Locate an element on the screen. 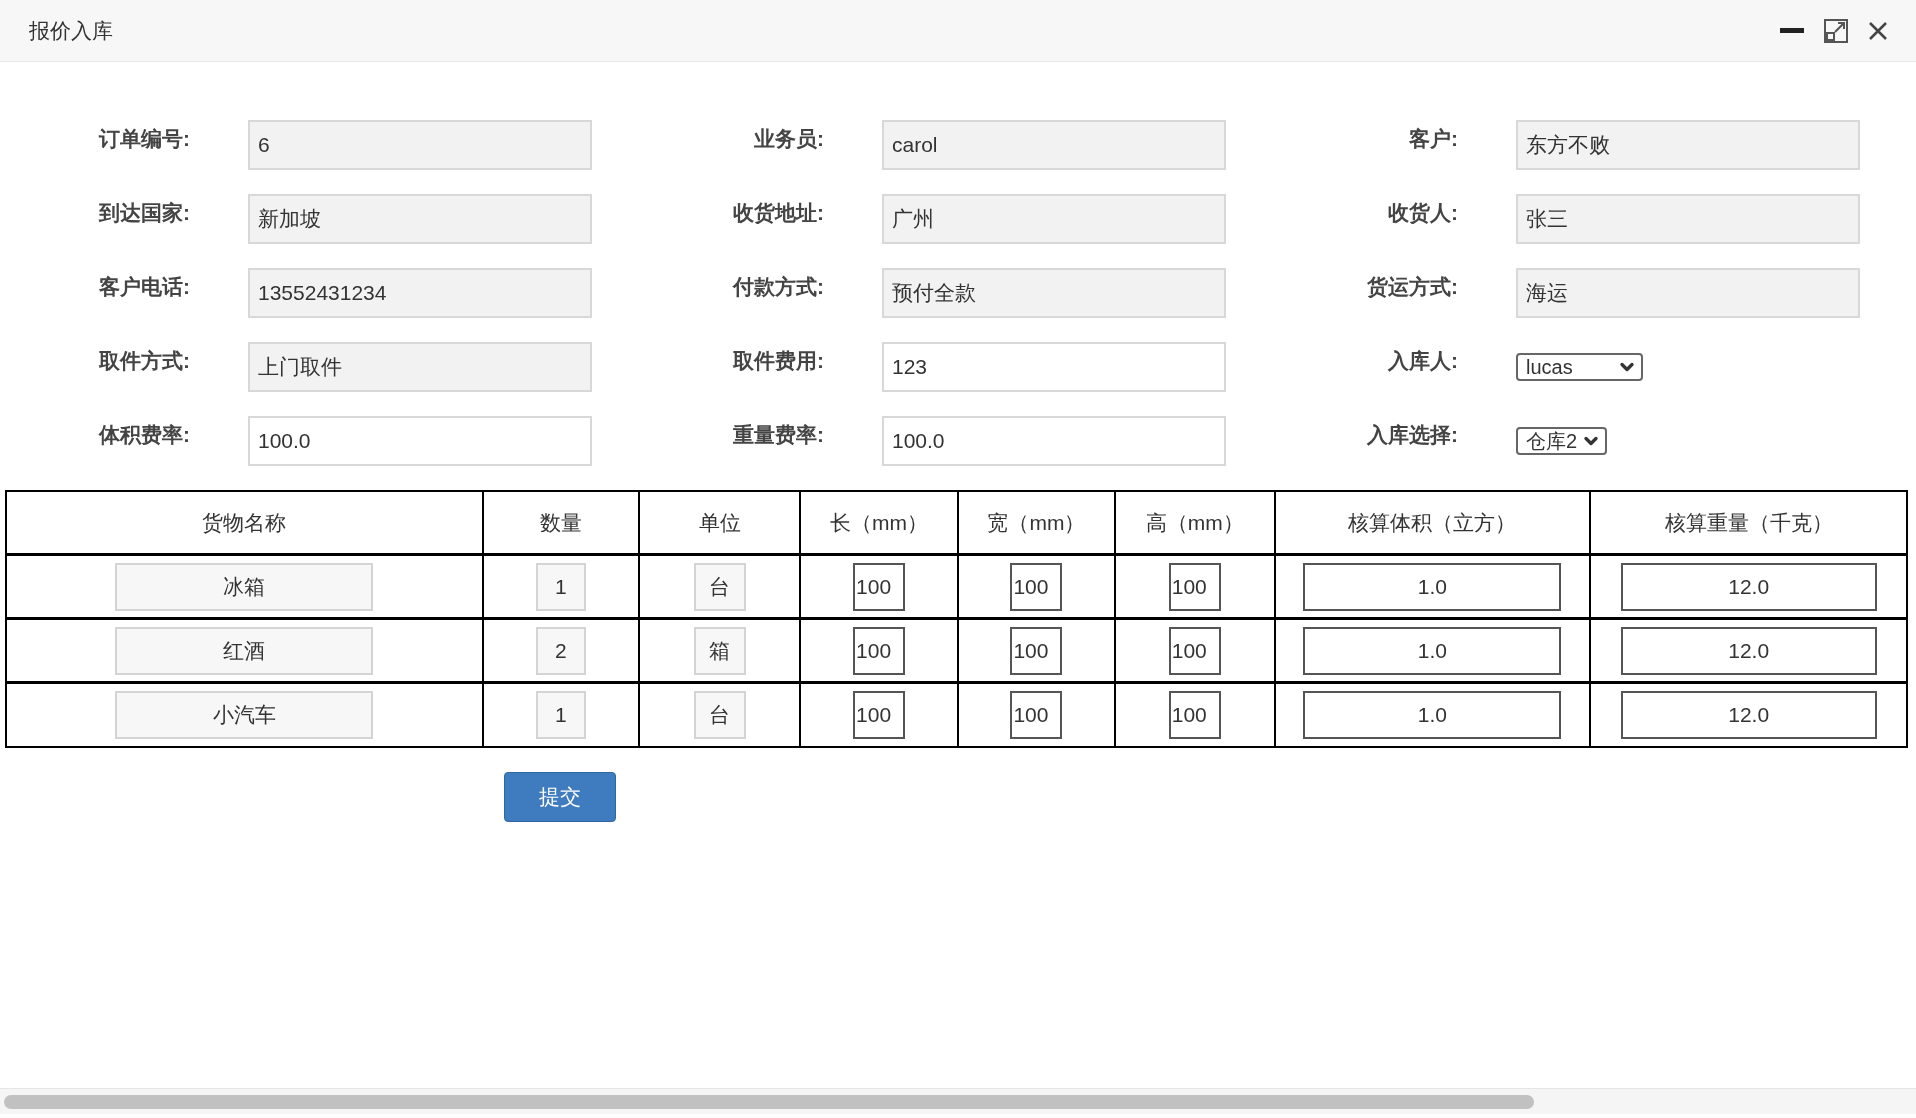  maximize-icon is located at coordinates (1836, 30).